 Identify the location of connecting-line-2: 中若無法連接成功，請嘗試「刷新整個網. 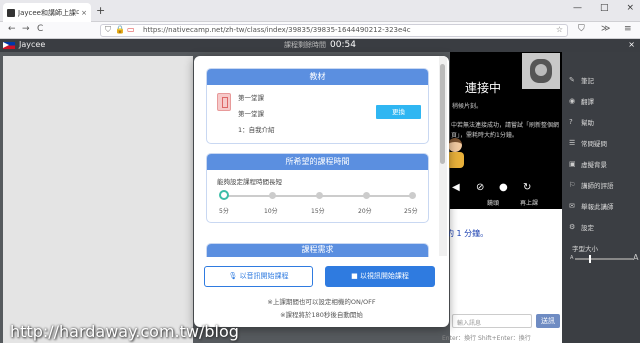
(505, 125).